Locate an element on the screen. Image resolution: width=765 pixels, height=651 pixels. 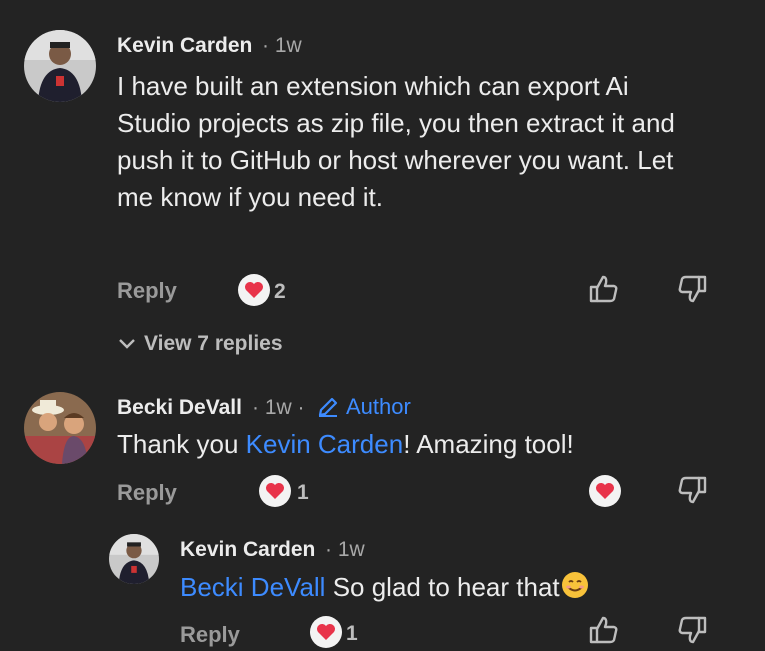
comment-body: Thank you Kevin Carden! Amazing tool! is located at coordinates (417, 444).